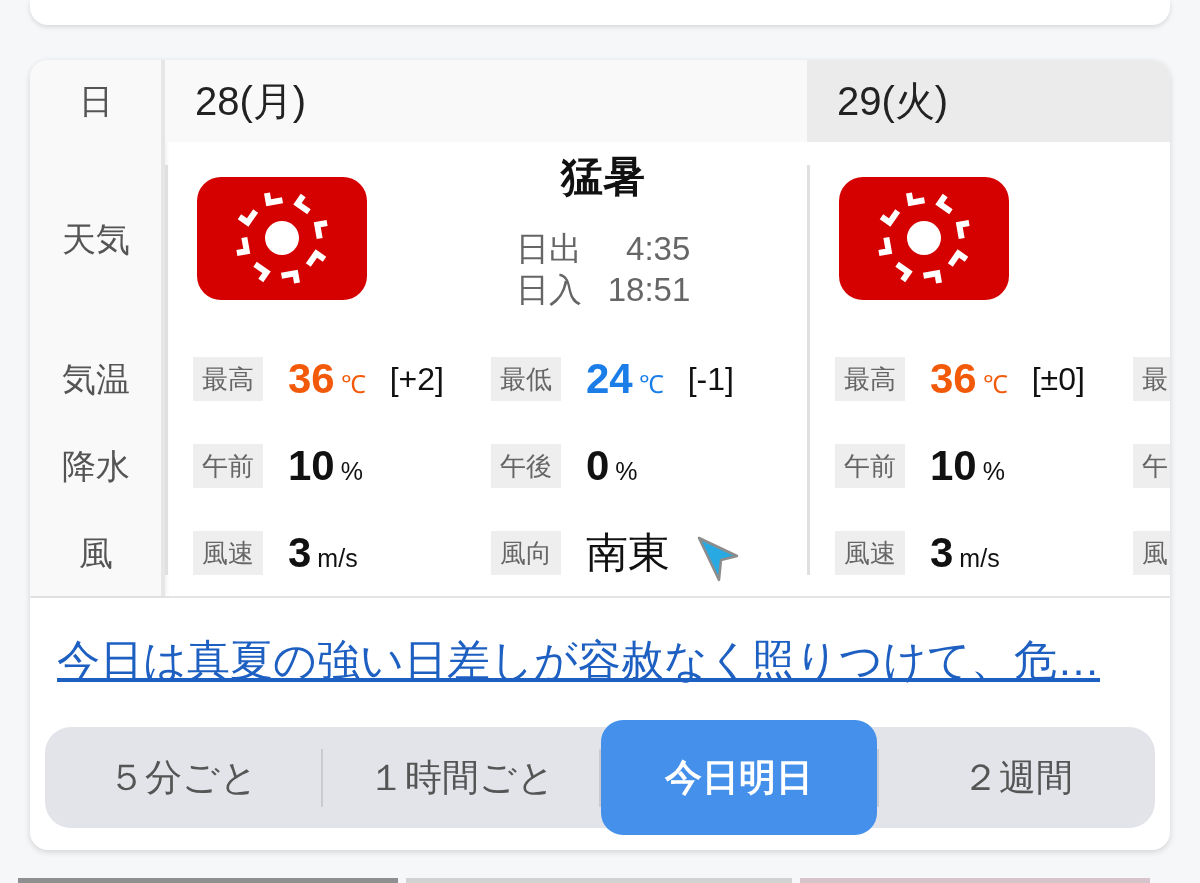  What do you see at coordinates (526, 553) in the screenshot?
I see `stat-label: 風向` at bounding box center [526, 553].